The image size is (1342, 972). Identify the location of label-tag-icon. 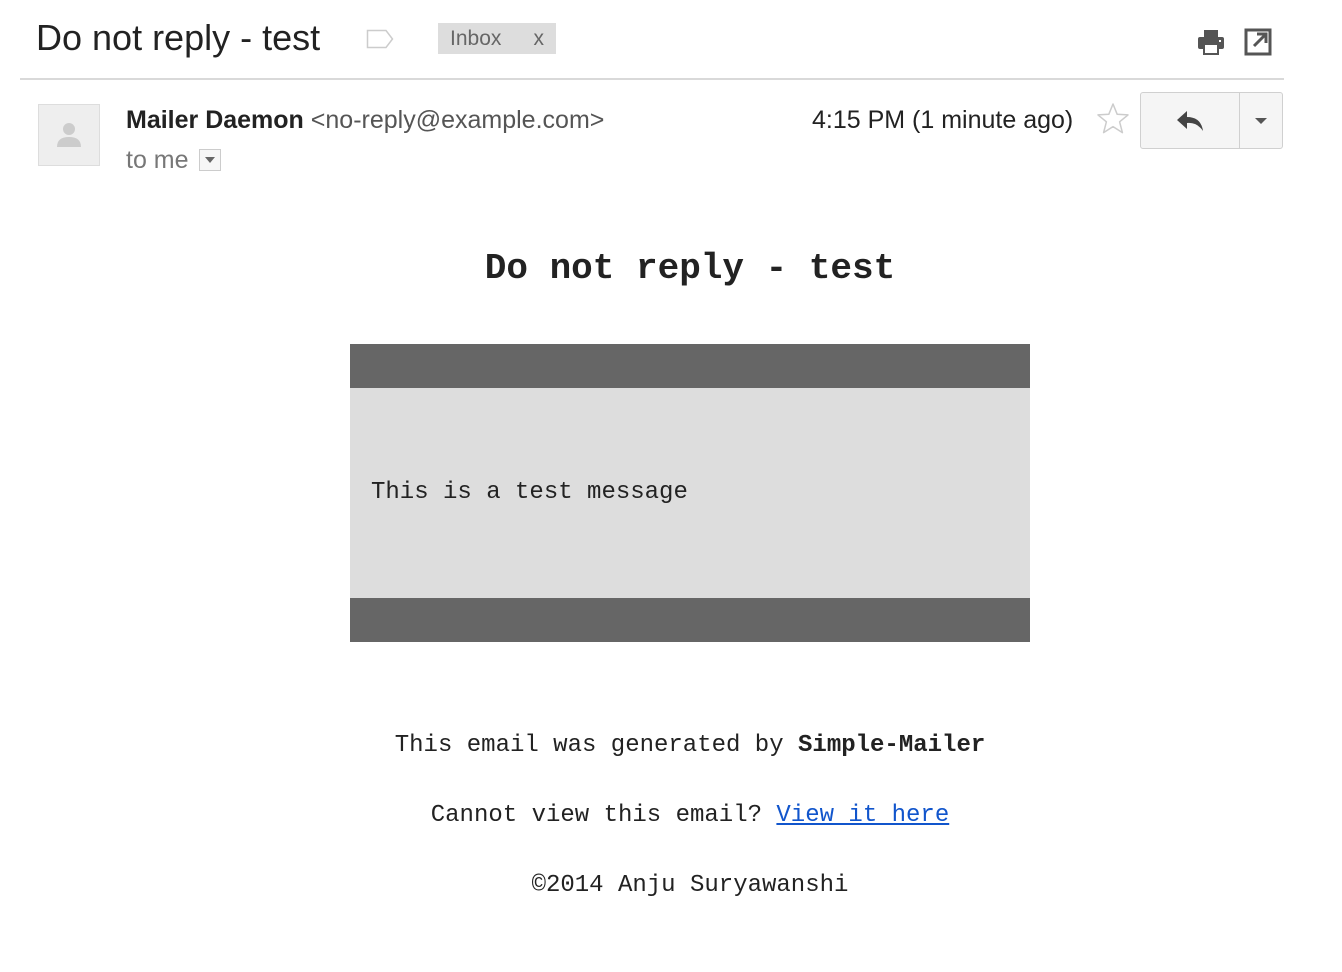
(380, 39).